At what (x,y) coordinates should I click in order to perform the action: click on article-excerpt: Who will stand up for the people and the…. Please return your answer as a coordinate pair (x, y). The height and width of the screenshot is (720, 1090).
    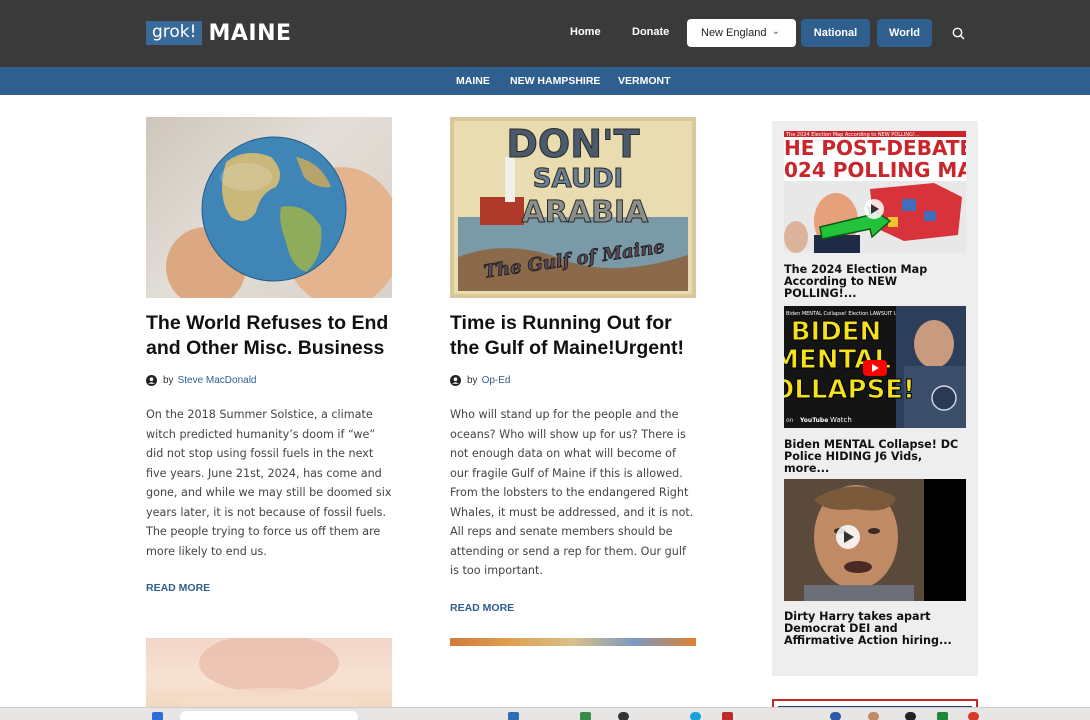
    Looking at the image, I should click on (572, 492).